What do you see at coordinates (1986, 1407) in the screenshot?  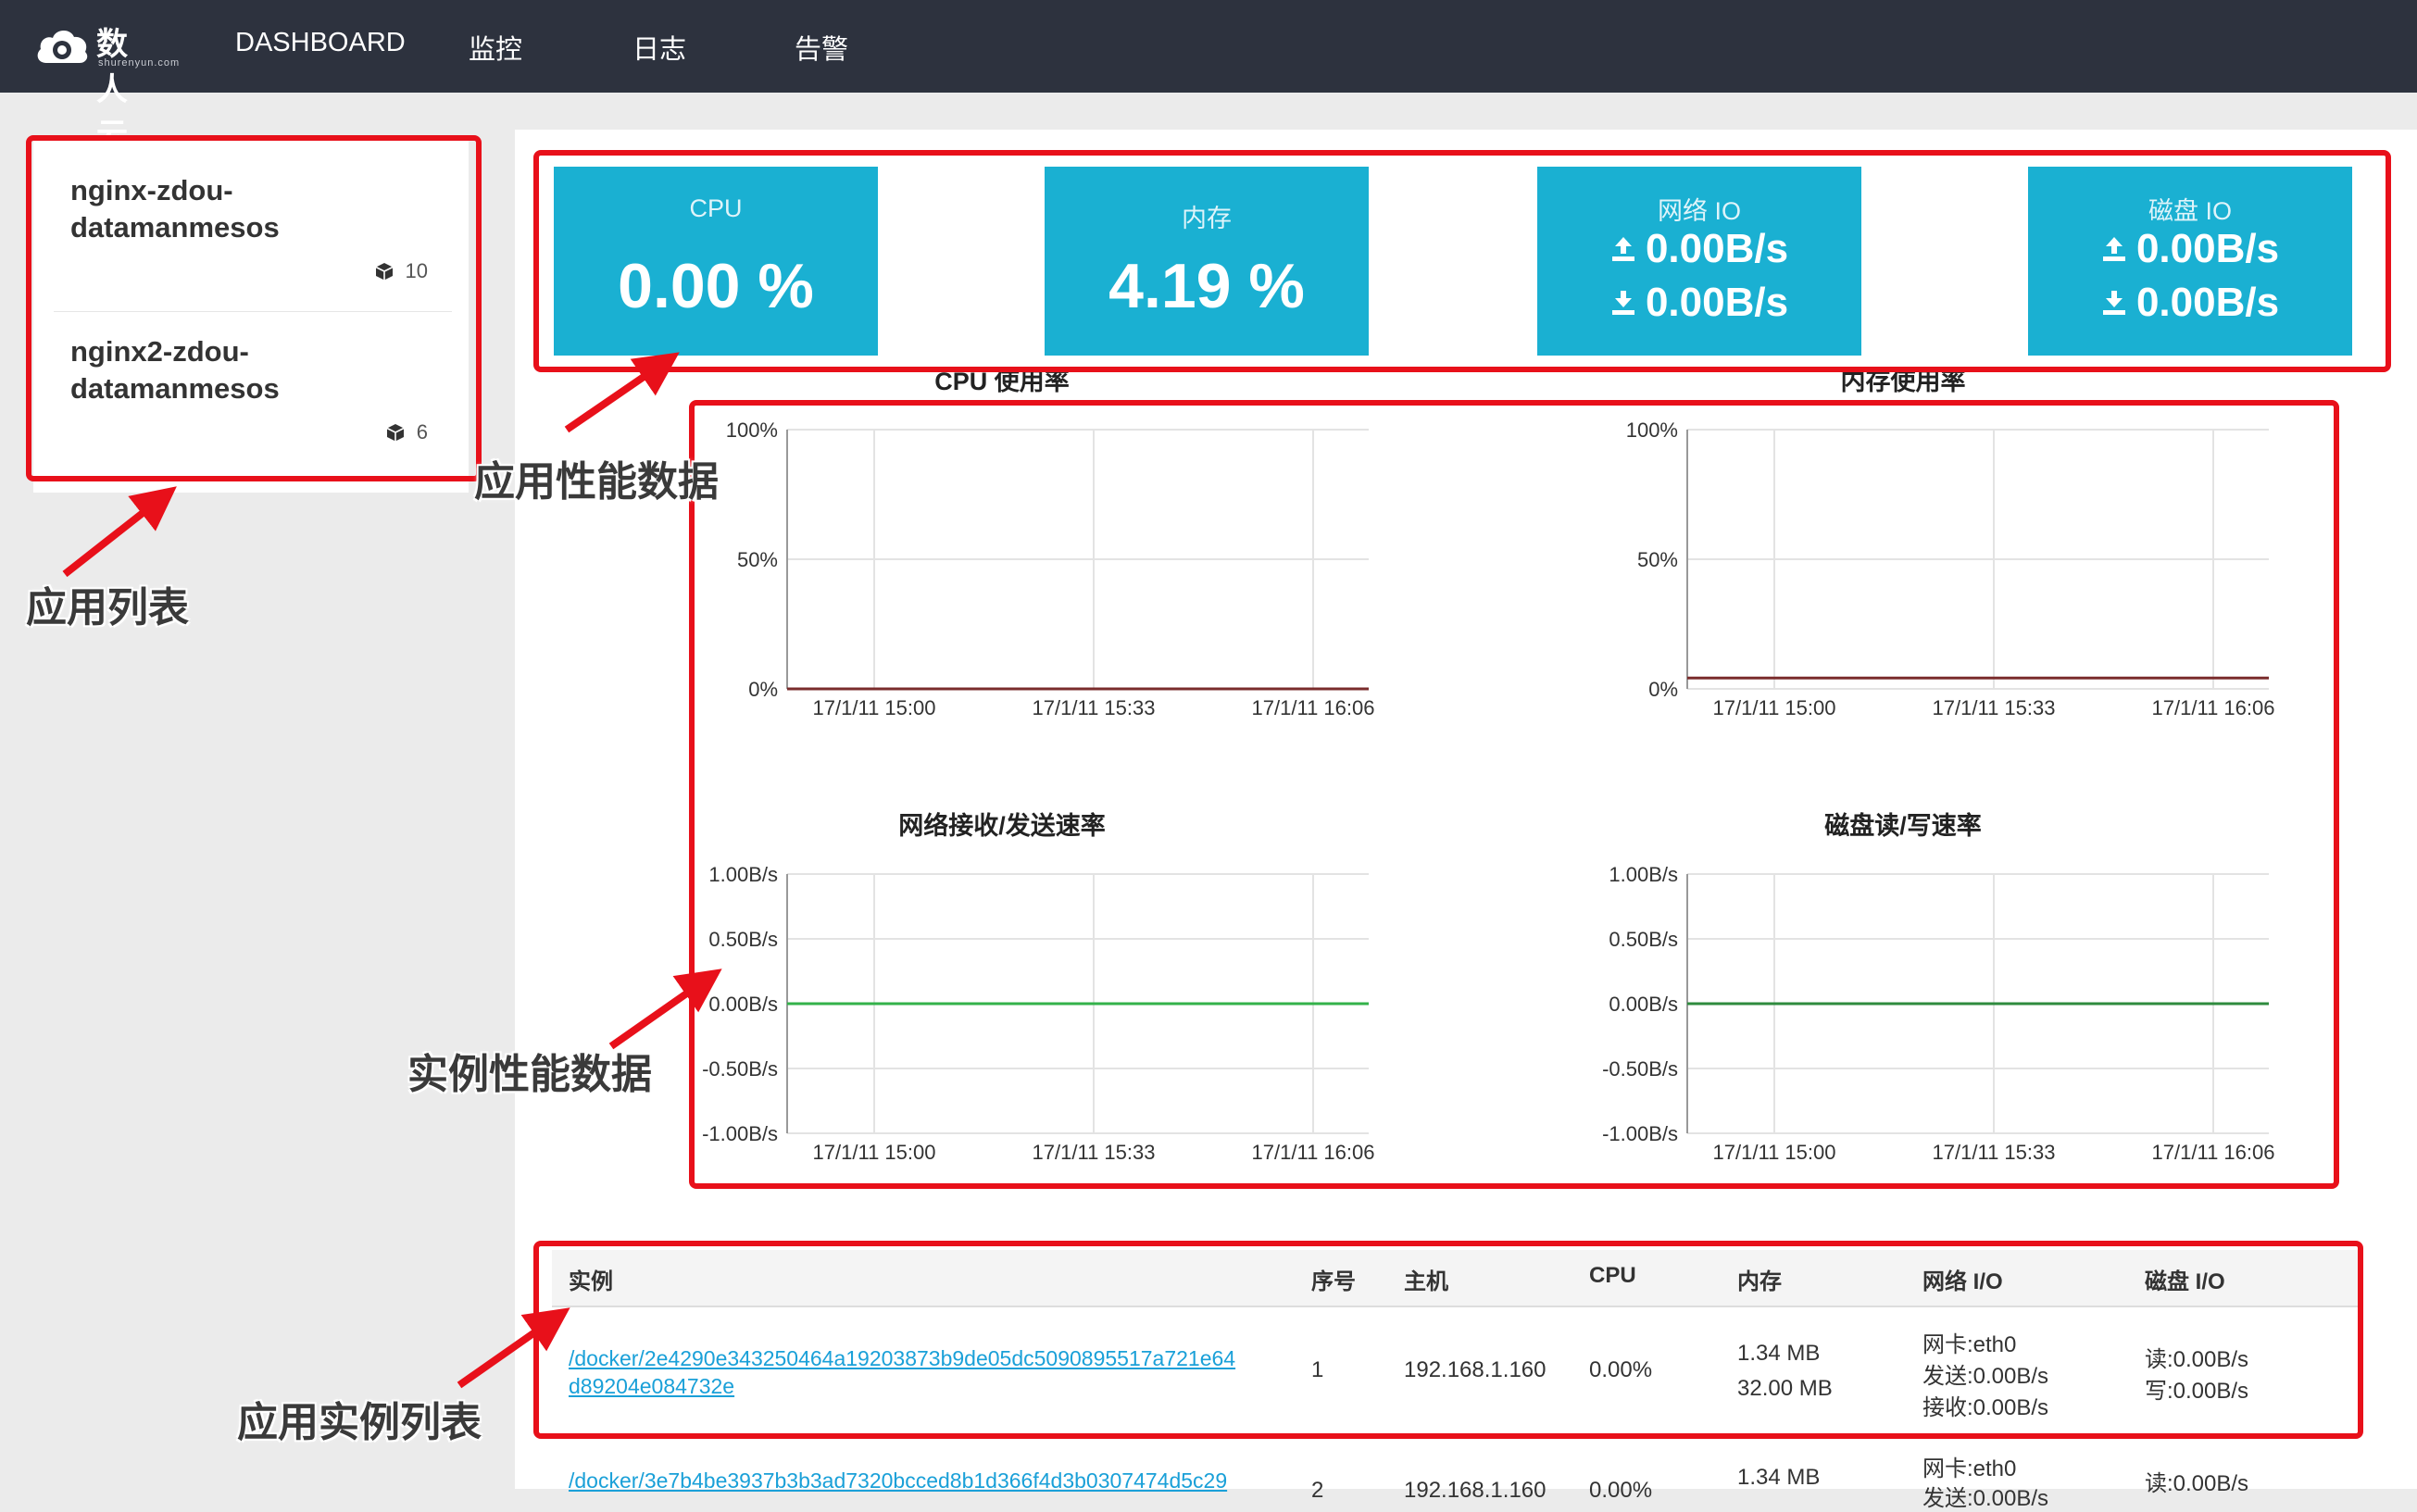 I see `cell-net-recv: 接收:0.00B/s` at bounding box center [1986, 1407].